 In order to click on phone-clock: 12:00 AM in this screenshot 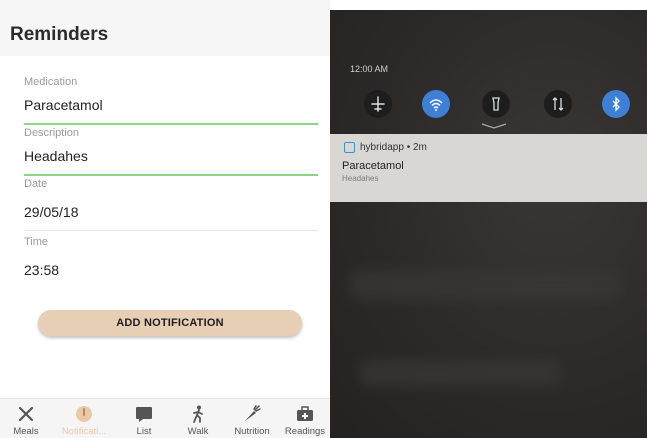, I will do `click(369, 69)`.